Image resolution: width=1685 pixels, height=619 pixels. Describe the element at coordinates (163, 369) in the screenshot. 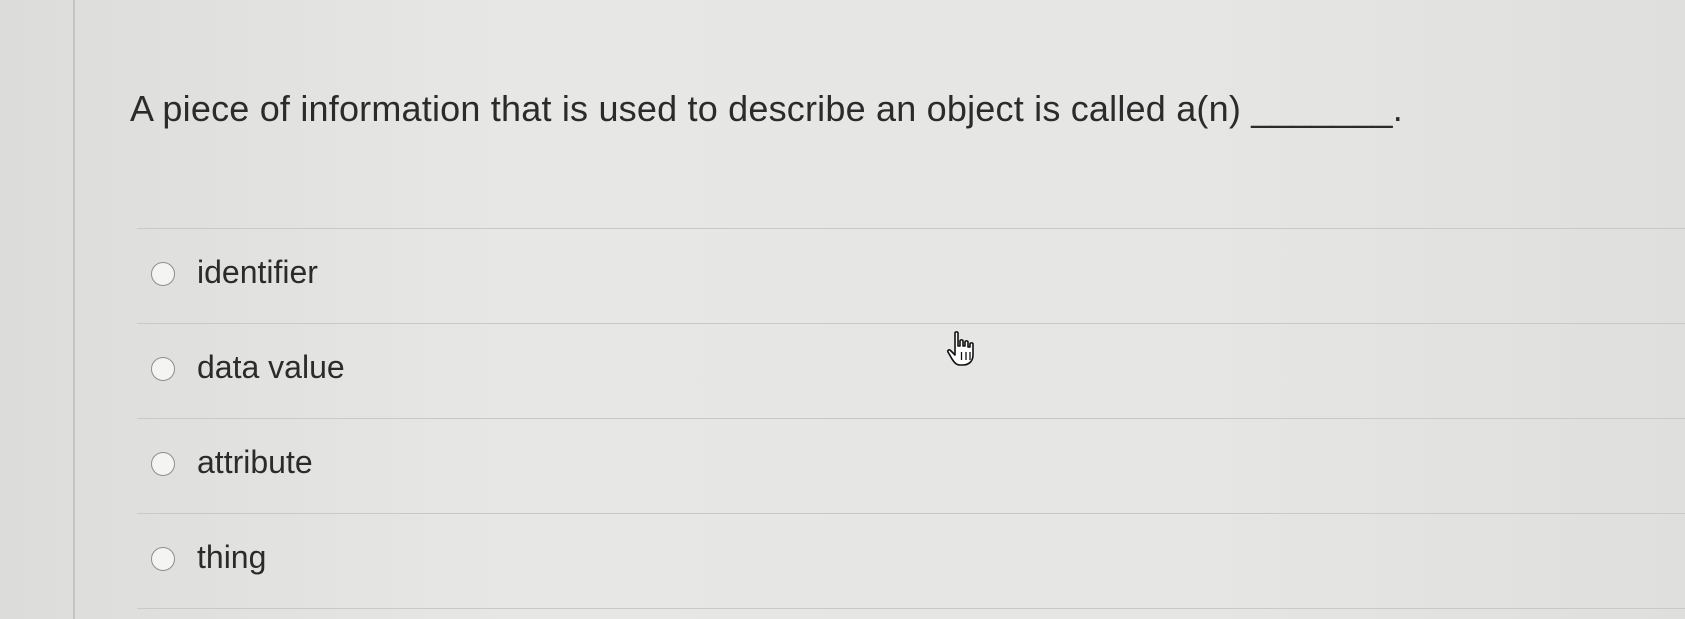

I see `radio-button-data-value` at that location.